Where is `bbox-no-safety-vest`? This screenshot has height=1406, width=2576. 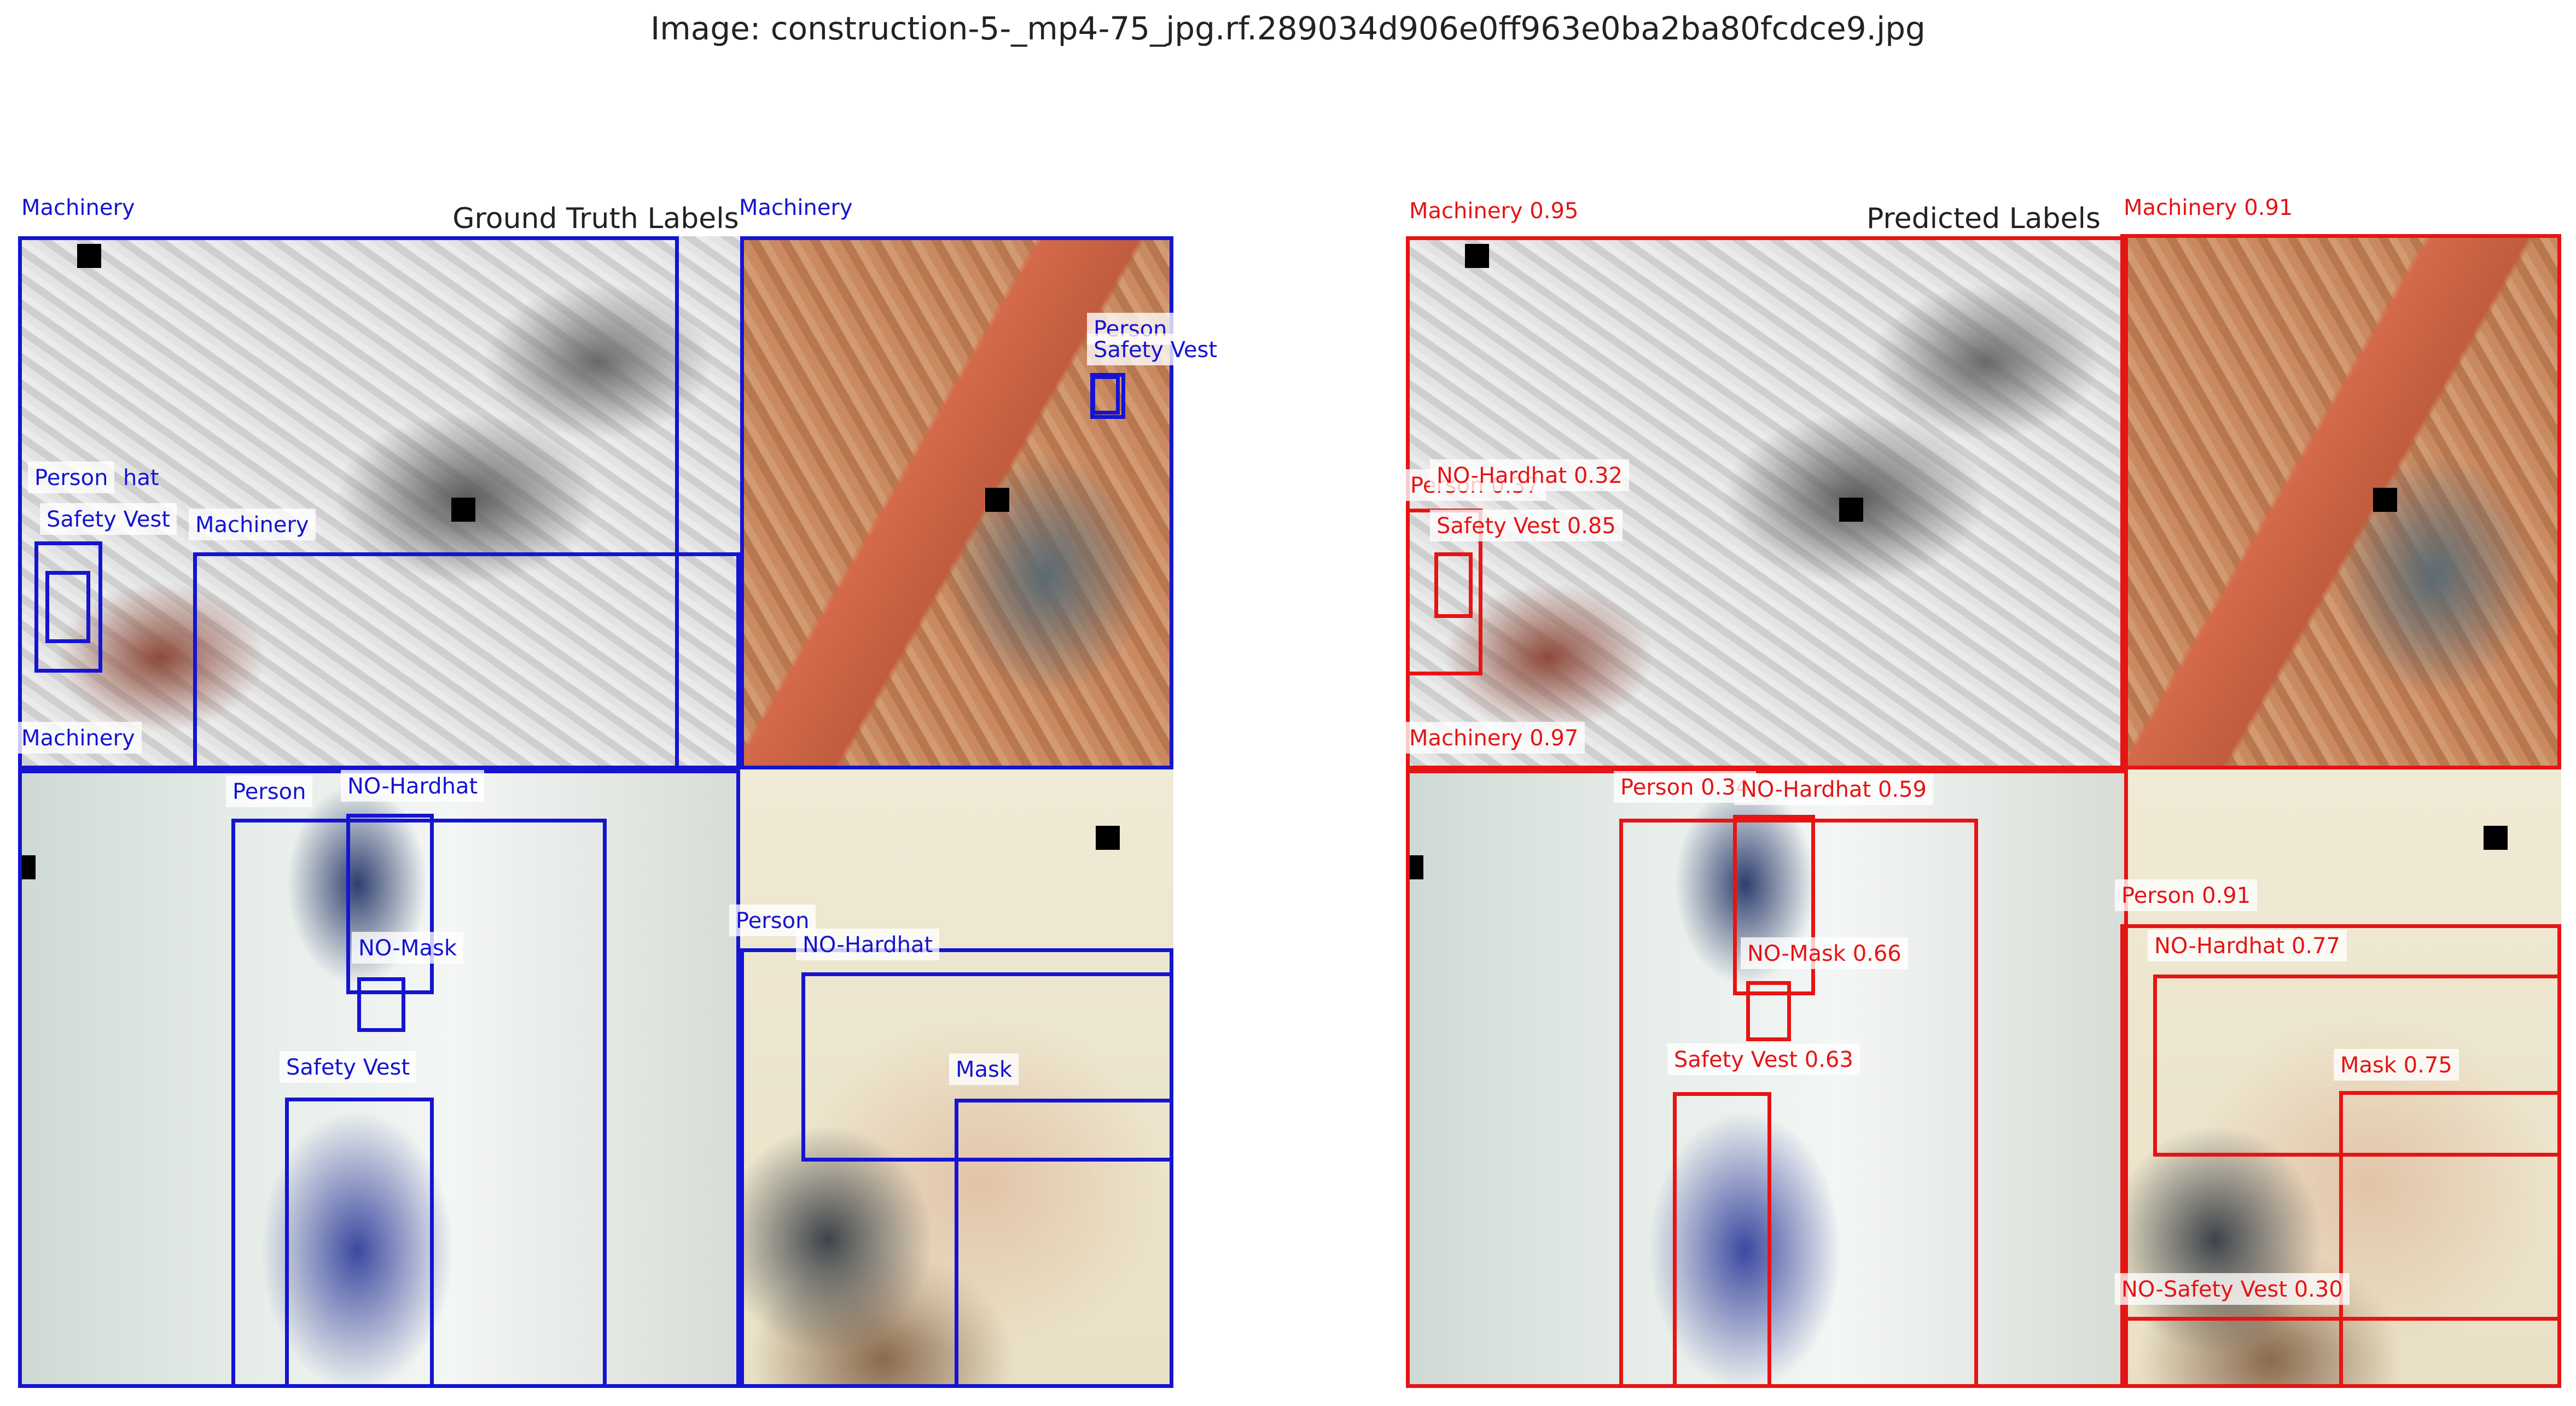 bbox-no-safety-vest is located at coordinates (2340, 1353).